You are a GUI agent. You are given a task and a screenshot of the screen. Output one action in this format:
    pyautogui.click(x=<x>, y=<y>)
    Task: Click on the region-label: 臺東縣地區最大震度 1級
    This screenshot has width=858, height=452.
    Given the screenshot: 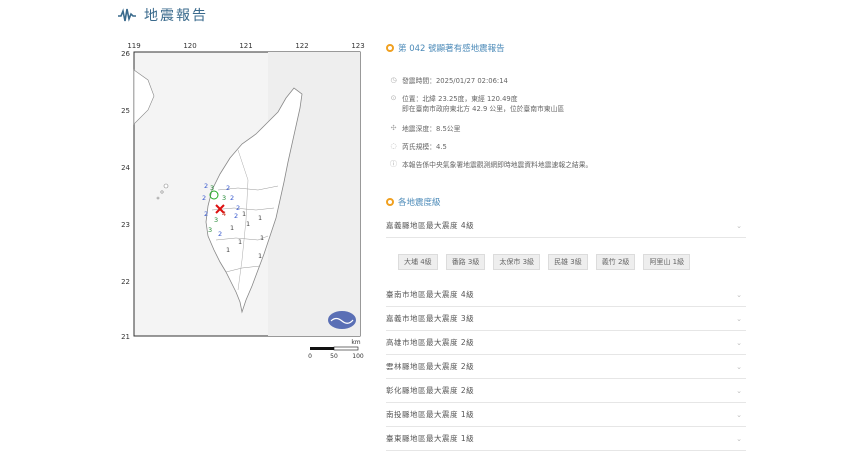 What is the action you would take?
    pyautogui.click(x=430, y=438)
    